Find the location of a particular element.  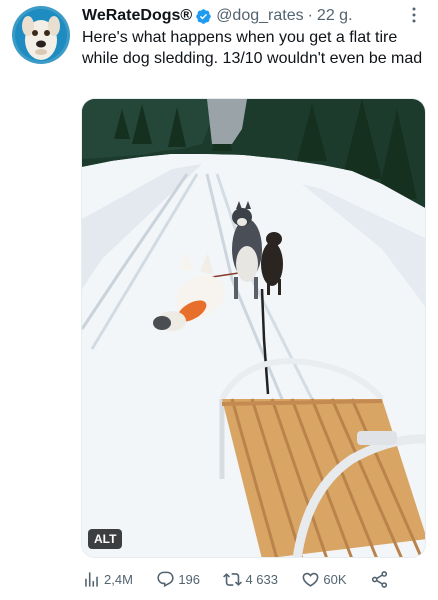

views-button: 2,4M is located at coordinates (107, 579).